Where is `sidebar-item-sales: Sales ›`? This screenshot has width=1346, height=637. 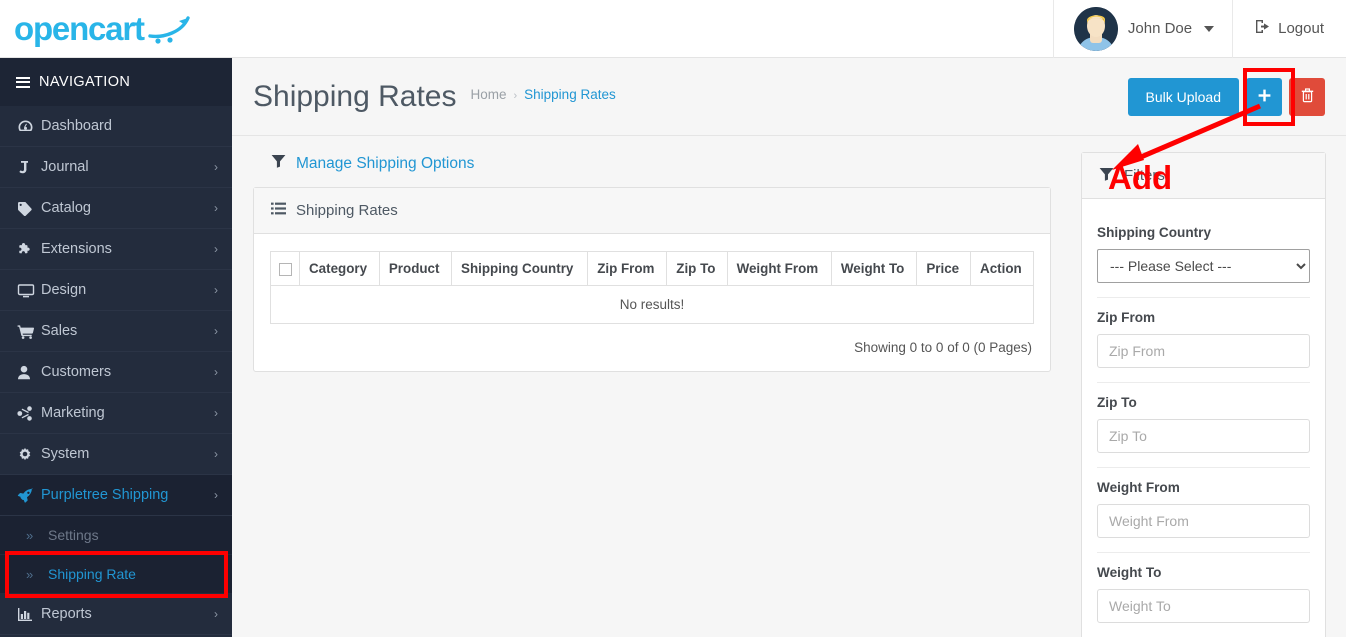
sidebar-item-sales: Sales › is located at coordinates (116, 331).